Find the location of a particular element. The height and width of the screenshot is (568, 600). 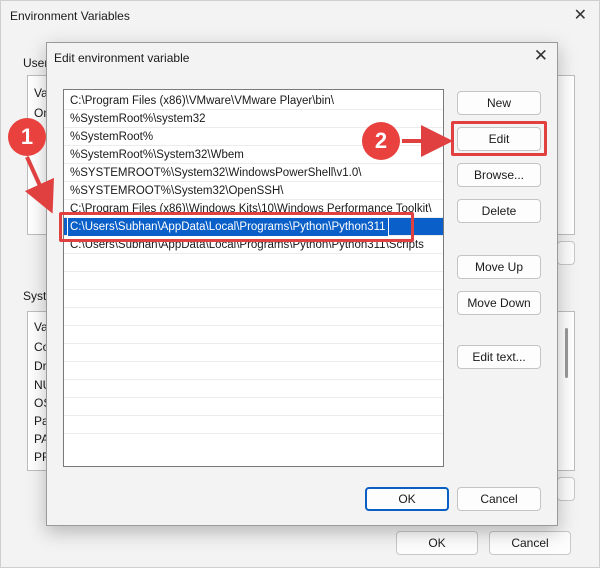

highlight-edit-button is located at coordinates (499, 138).